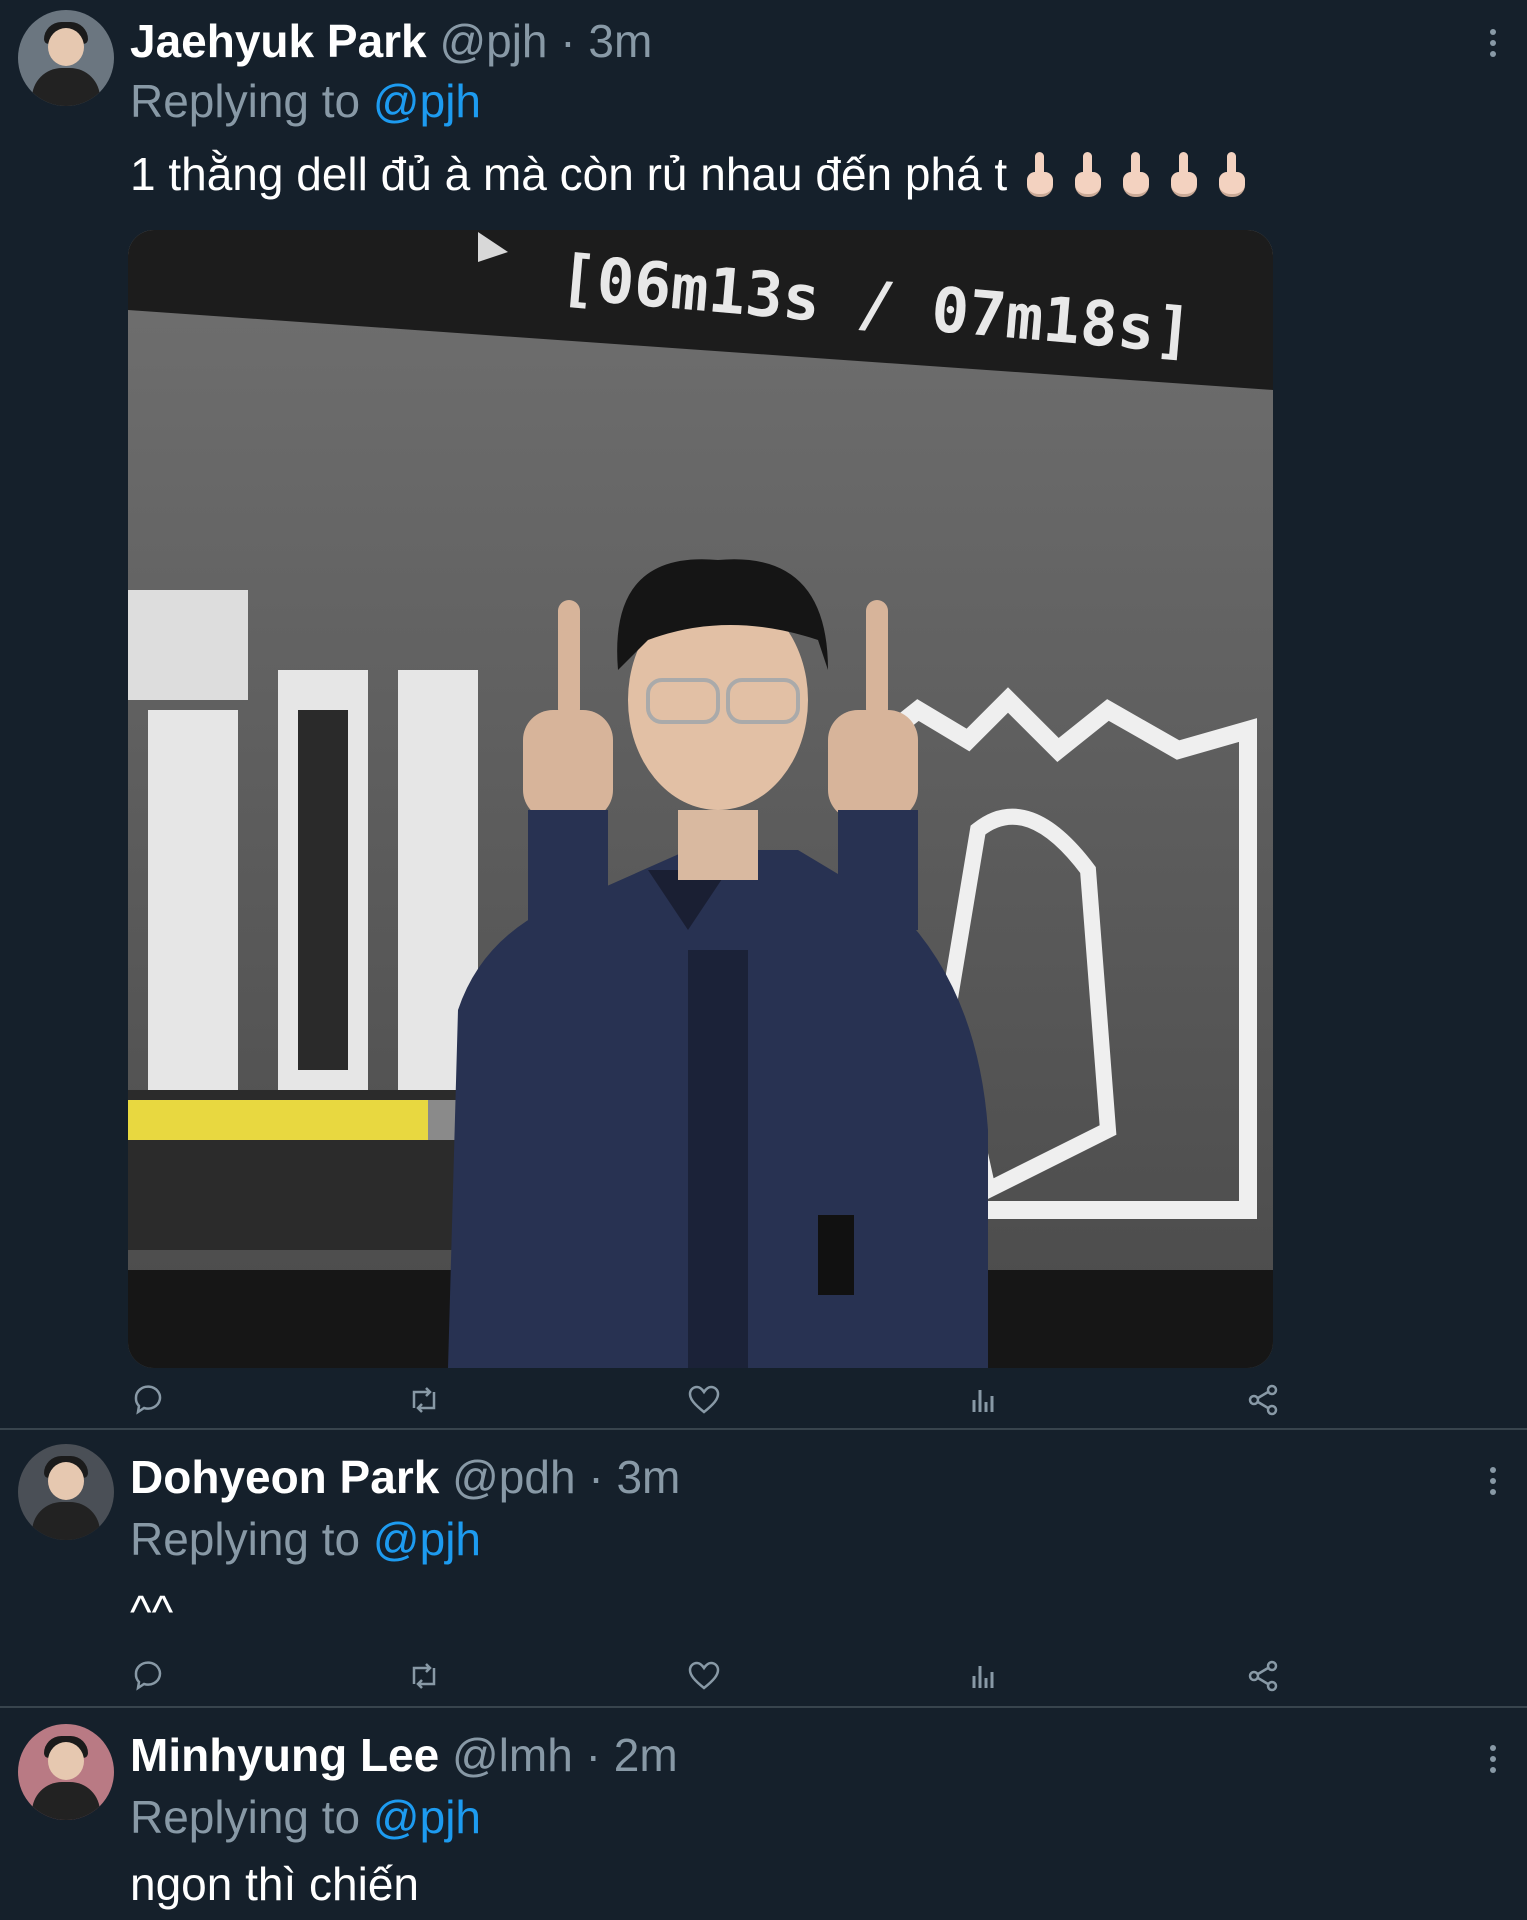  I want to click on display-name: Jaehyuk Park, so click(278, 41).